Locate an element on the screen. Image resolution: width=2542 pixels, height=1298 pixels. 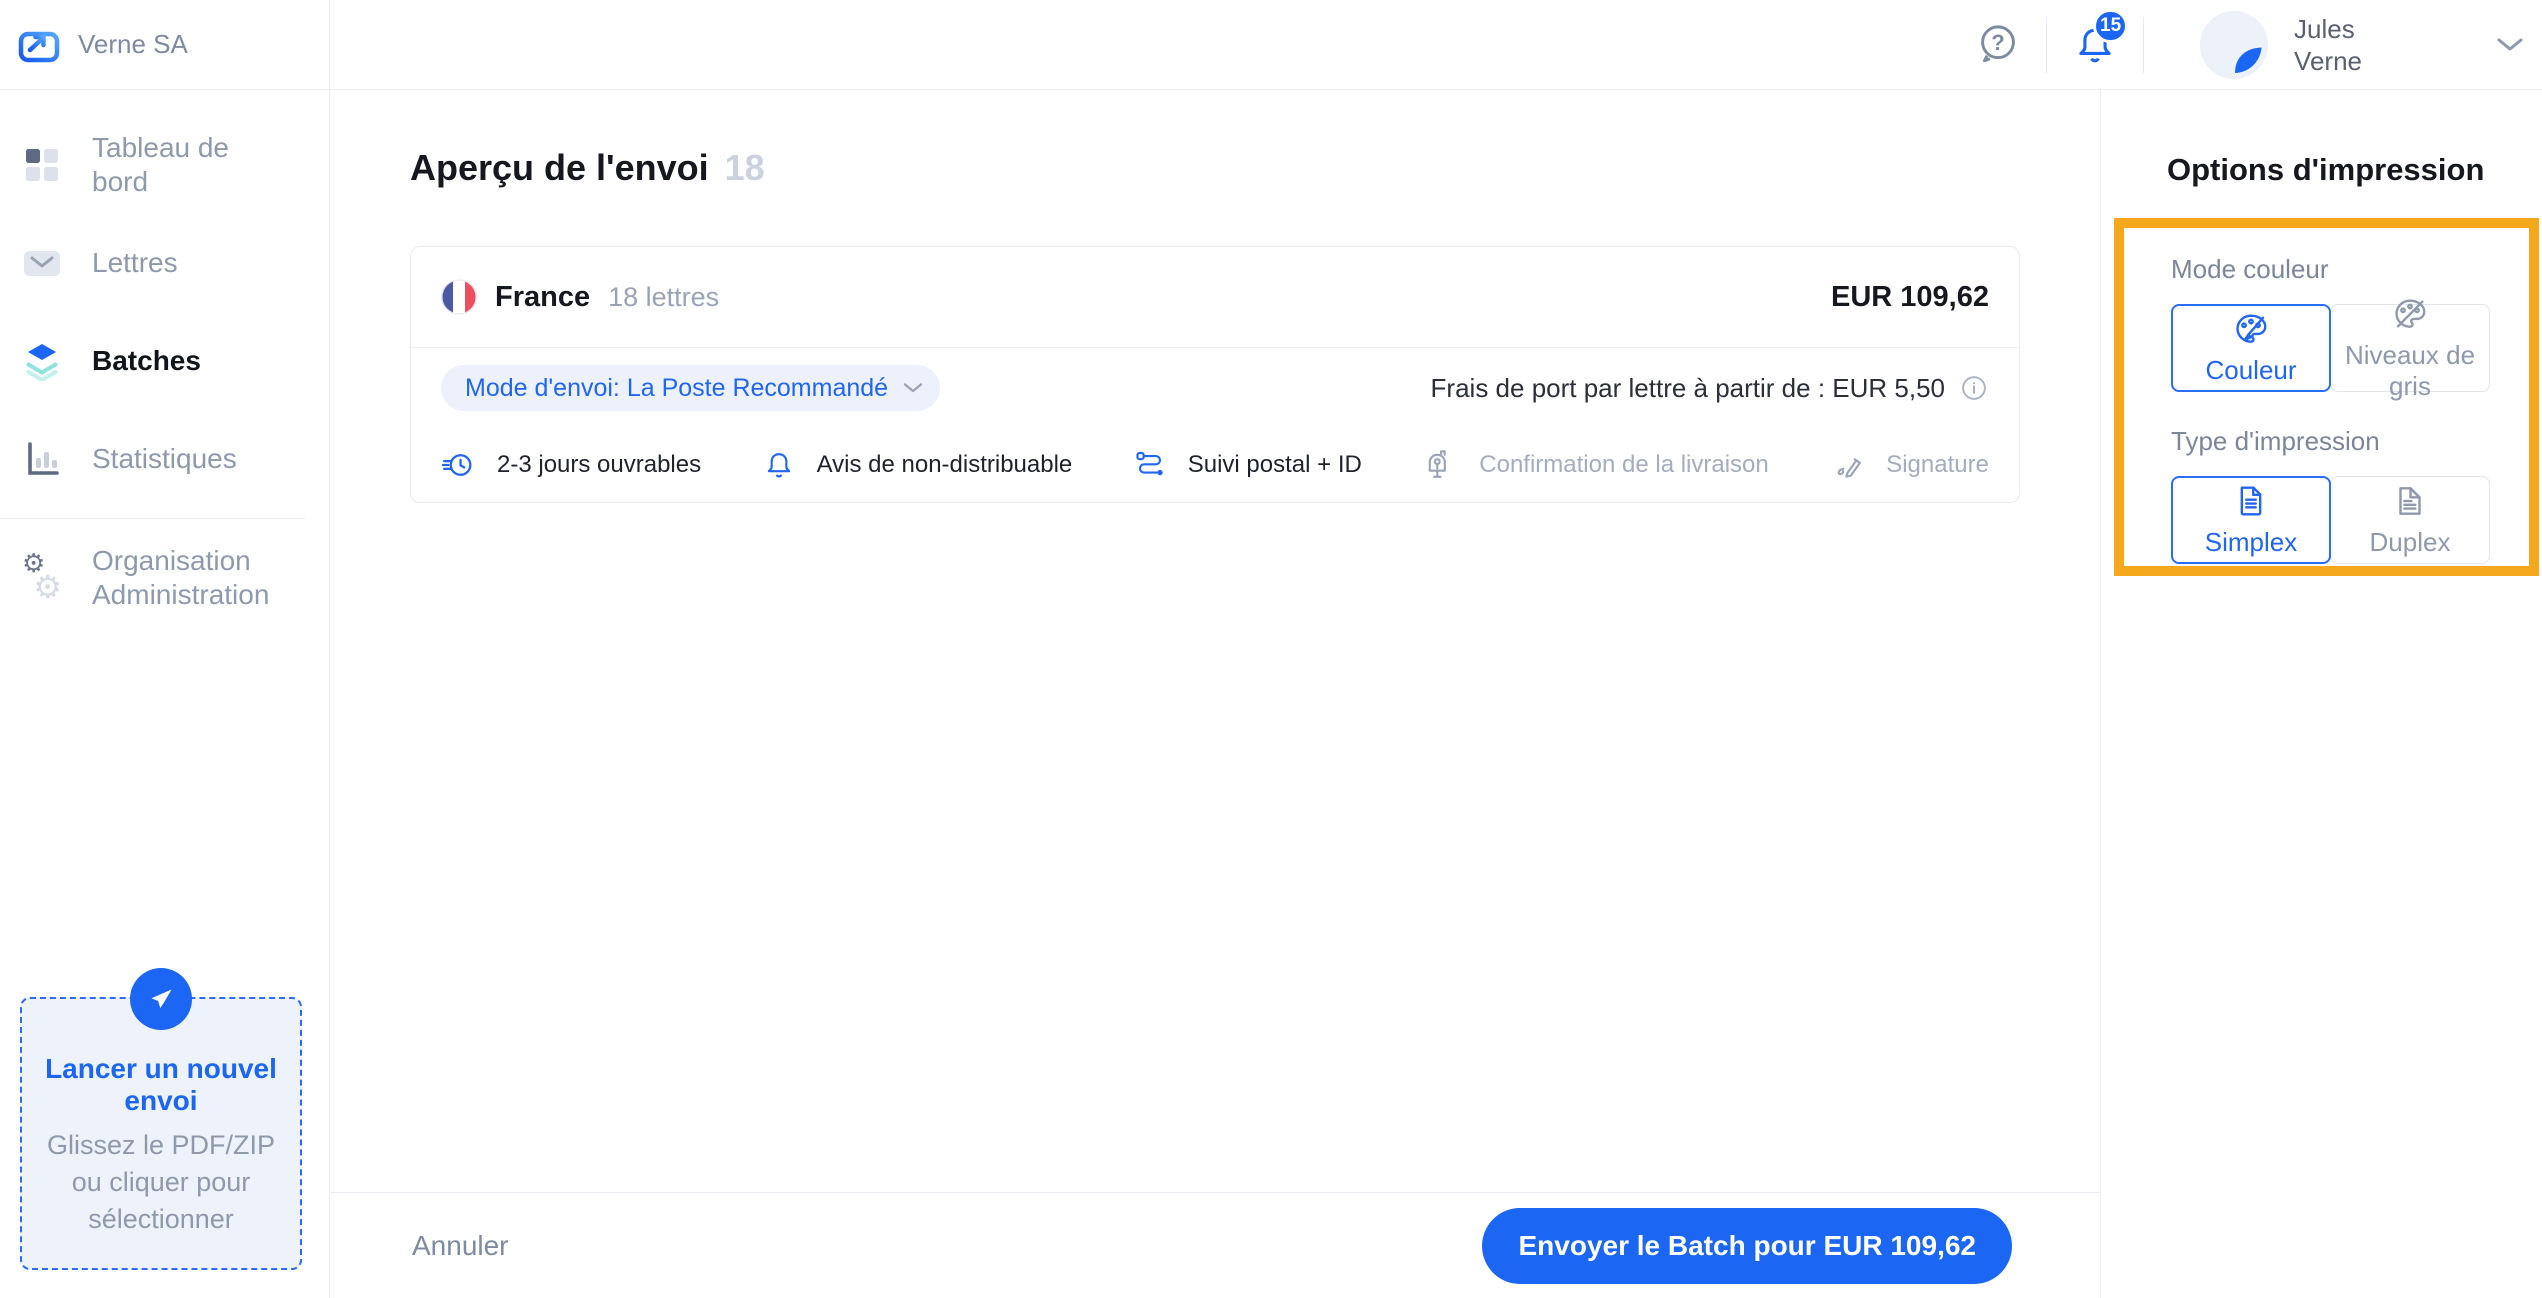
sidebar-divider is located at coordinates (152, 518).